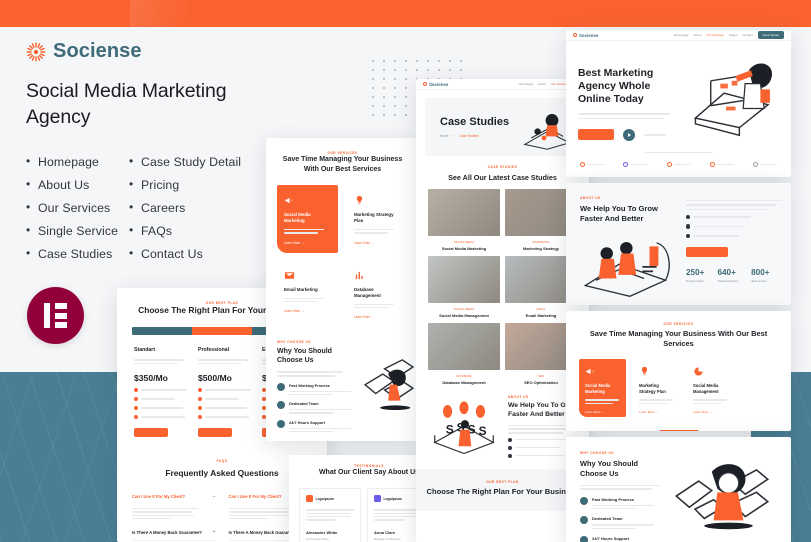 Image resolution: width=811 pixels, height=542 pixels. Describe the element at coordinates (77, 230) in the screenshot. I see `page-list-item: Single Service` at that location.